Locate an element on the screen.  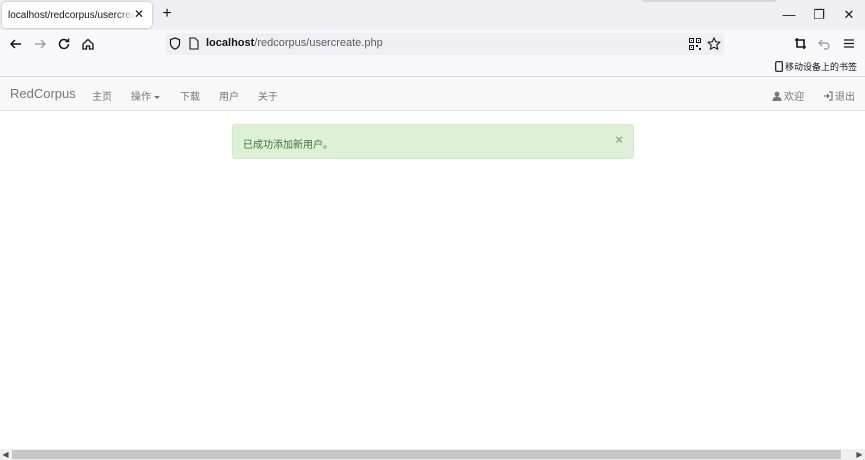
url-text: localhost/redcorpus/usercreate.php is located at coordinates (294, 43).